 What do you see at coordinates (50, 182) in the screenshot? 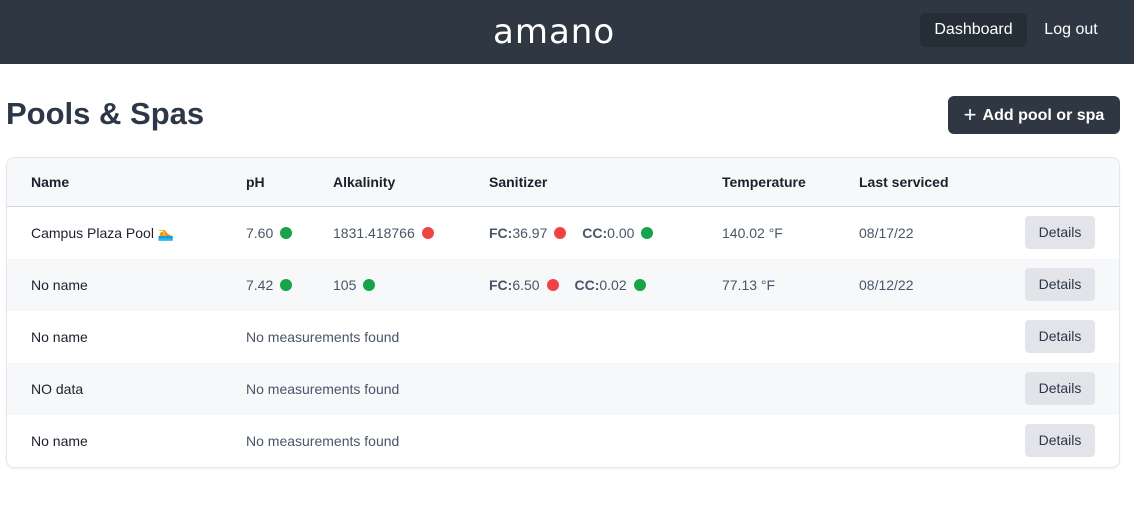
I see `column-header-name: Name` at bounding box center [50, 182].